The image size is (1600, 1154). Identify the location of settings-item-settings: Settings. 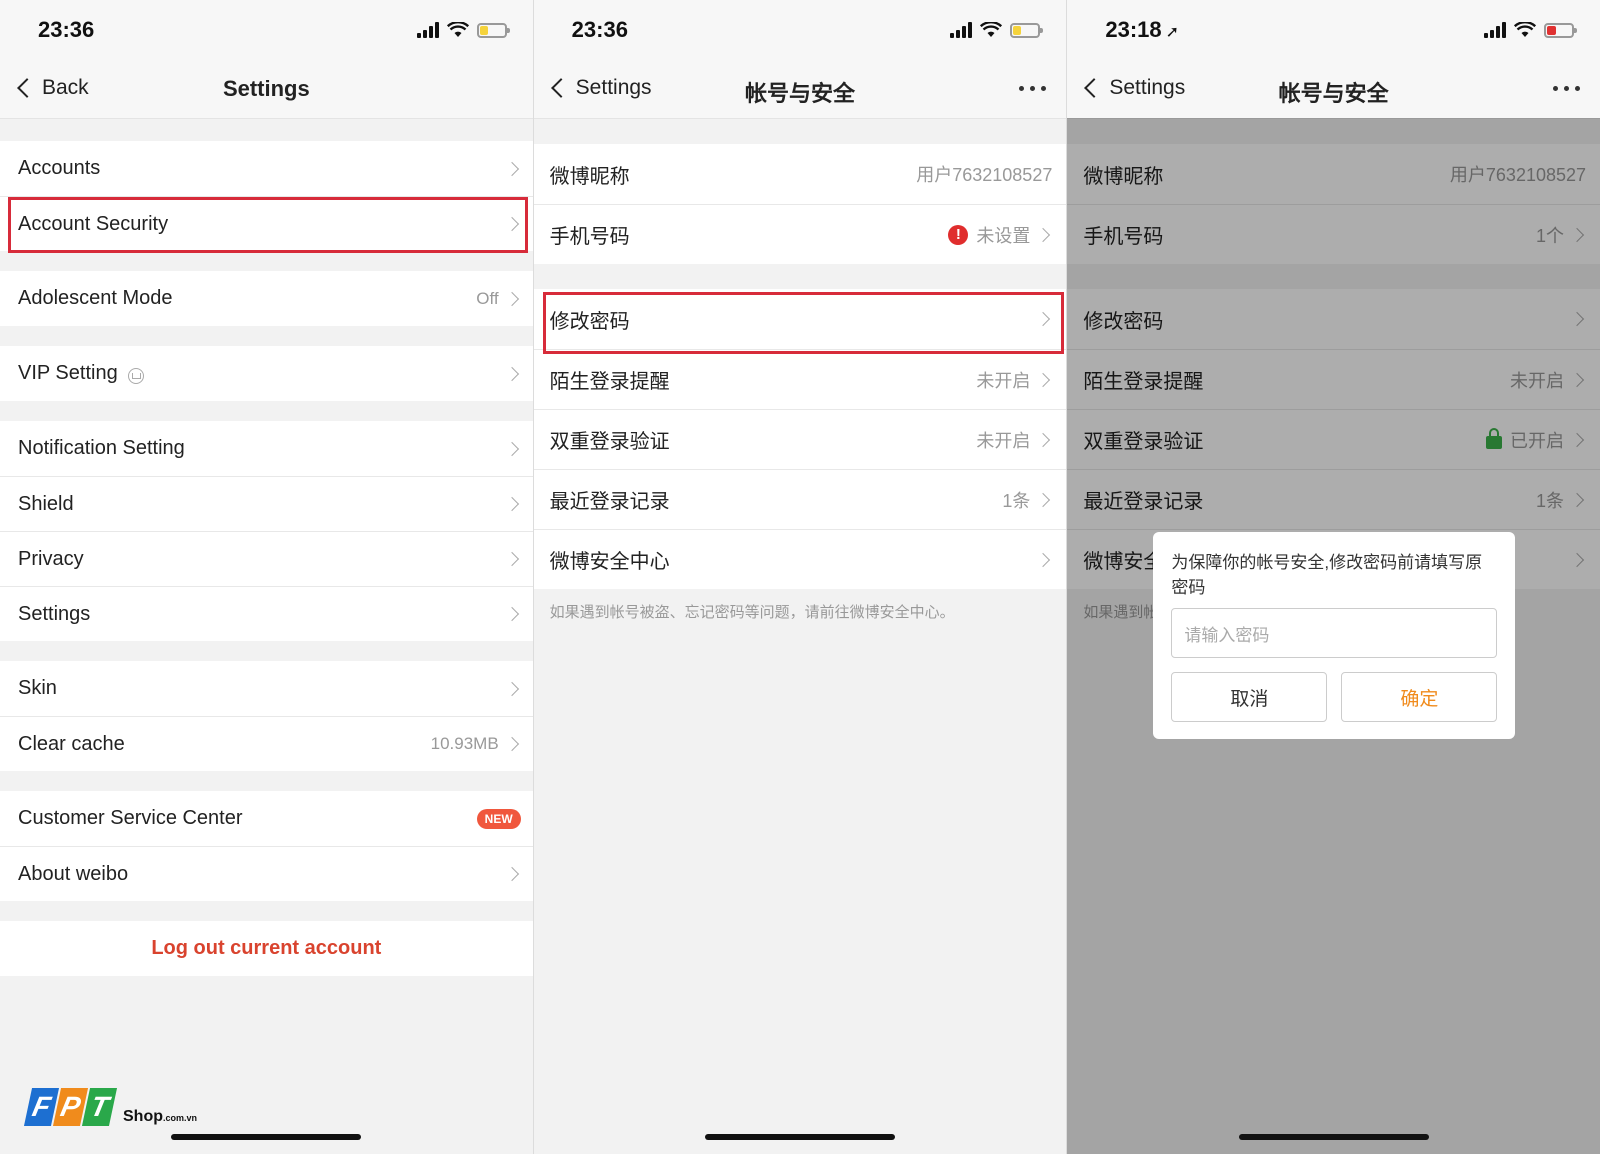
(266, 613).